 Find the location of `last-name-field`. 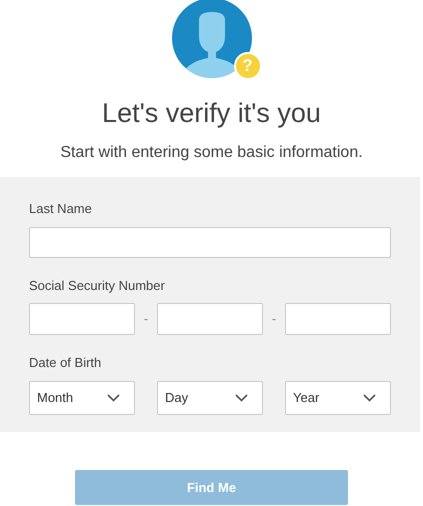

last-name-field is located at coordinates (210, 242).